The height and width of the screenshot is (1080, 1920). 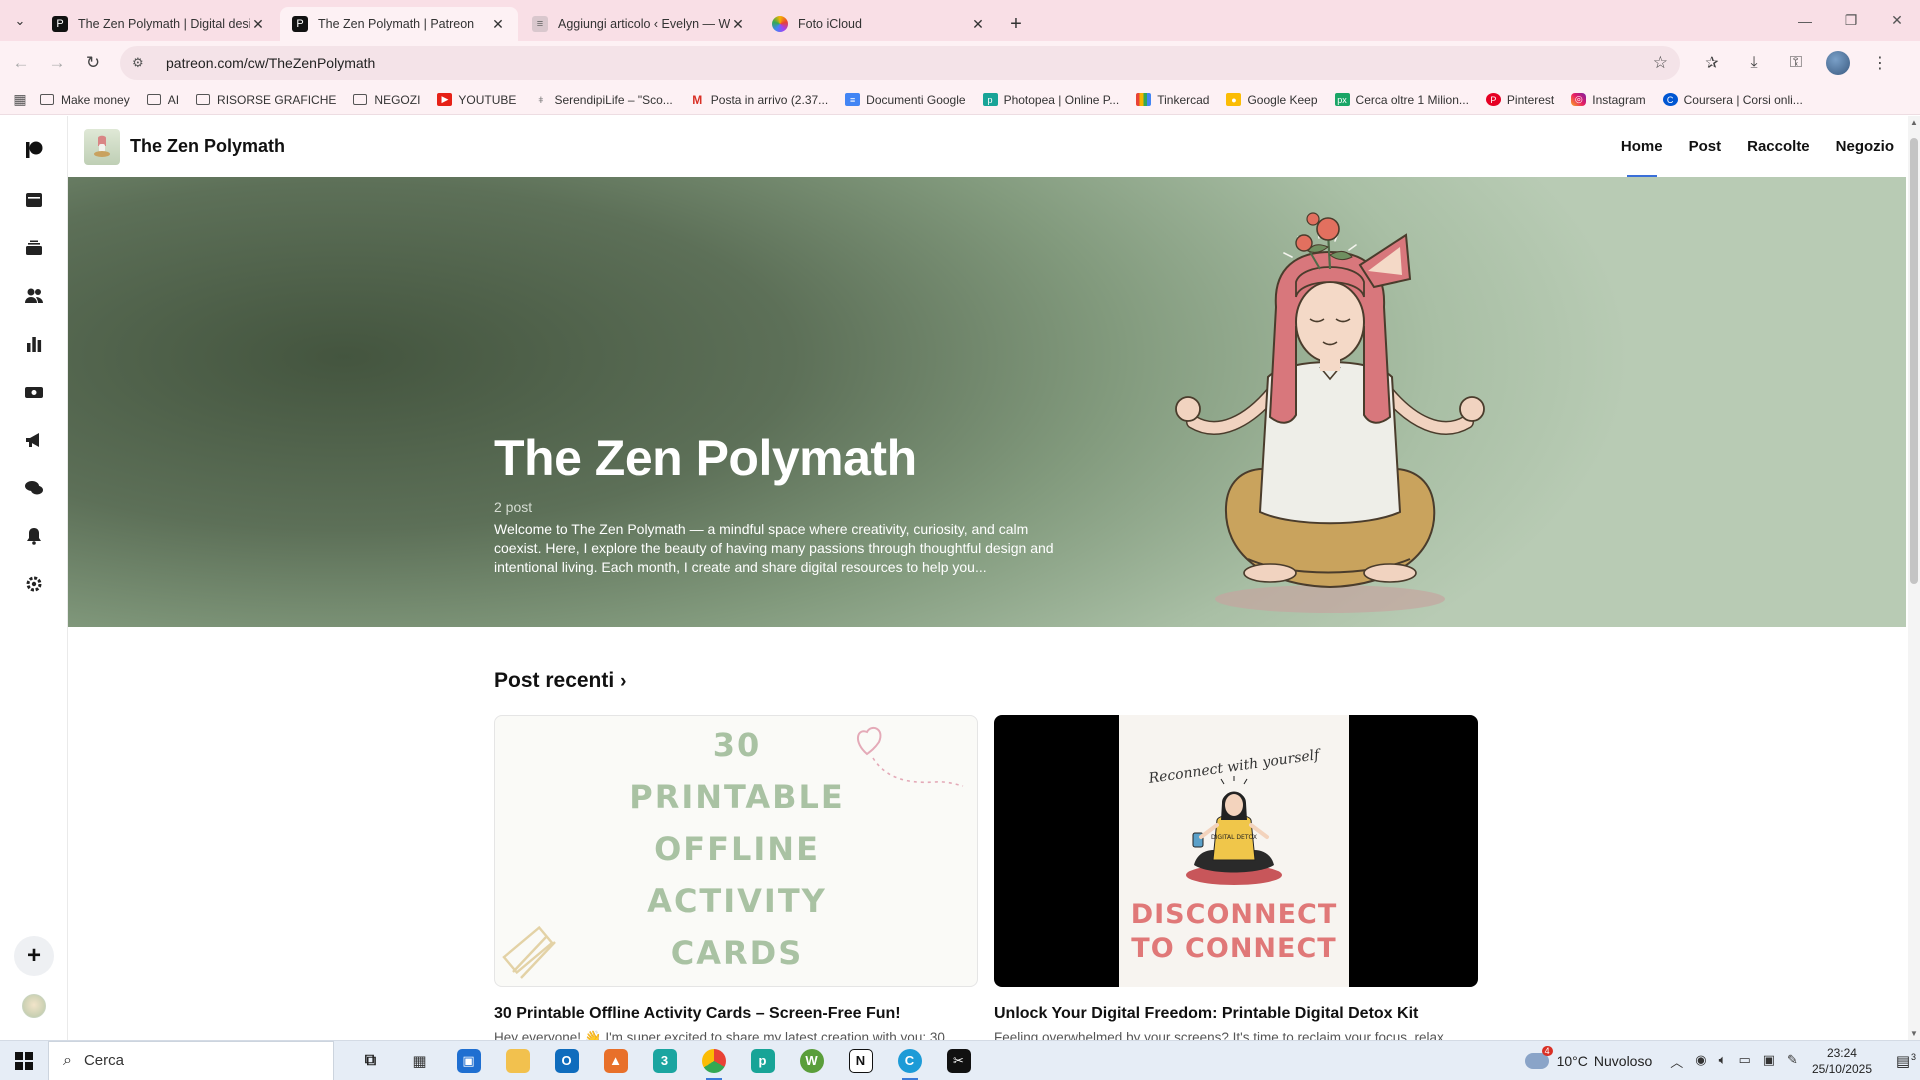 I want to click on restore-icon: ❐, so click(x=1851, y=20).